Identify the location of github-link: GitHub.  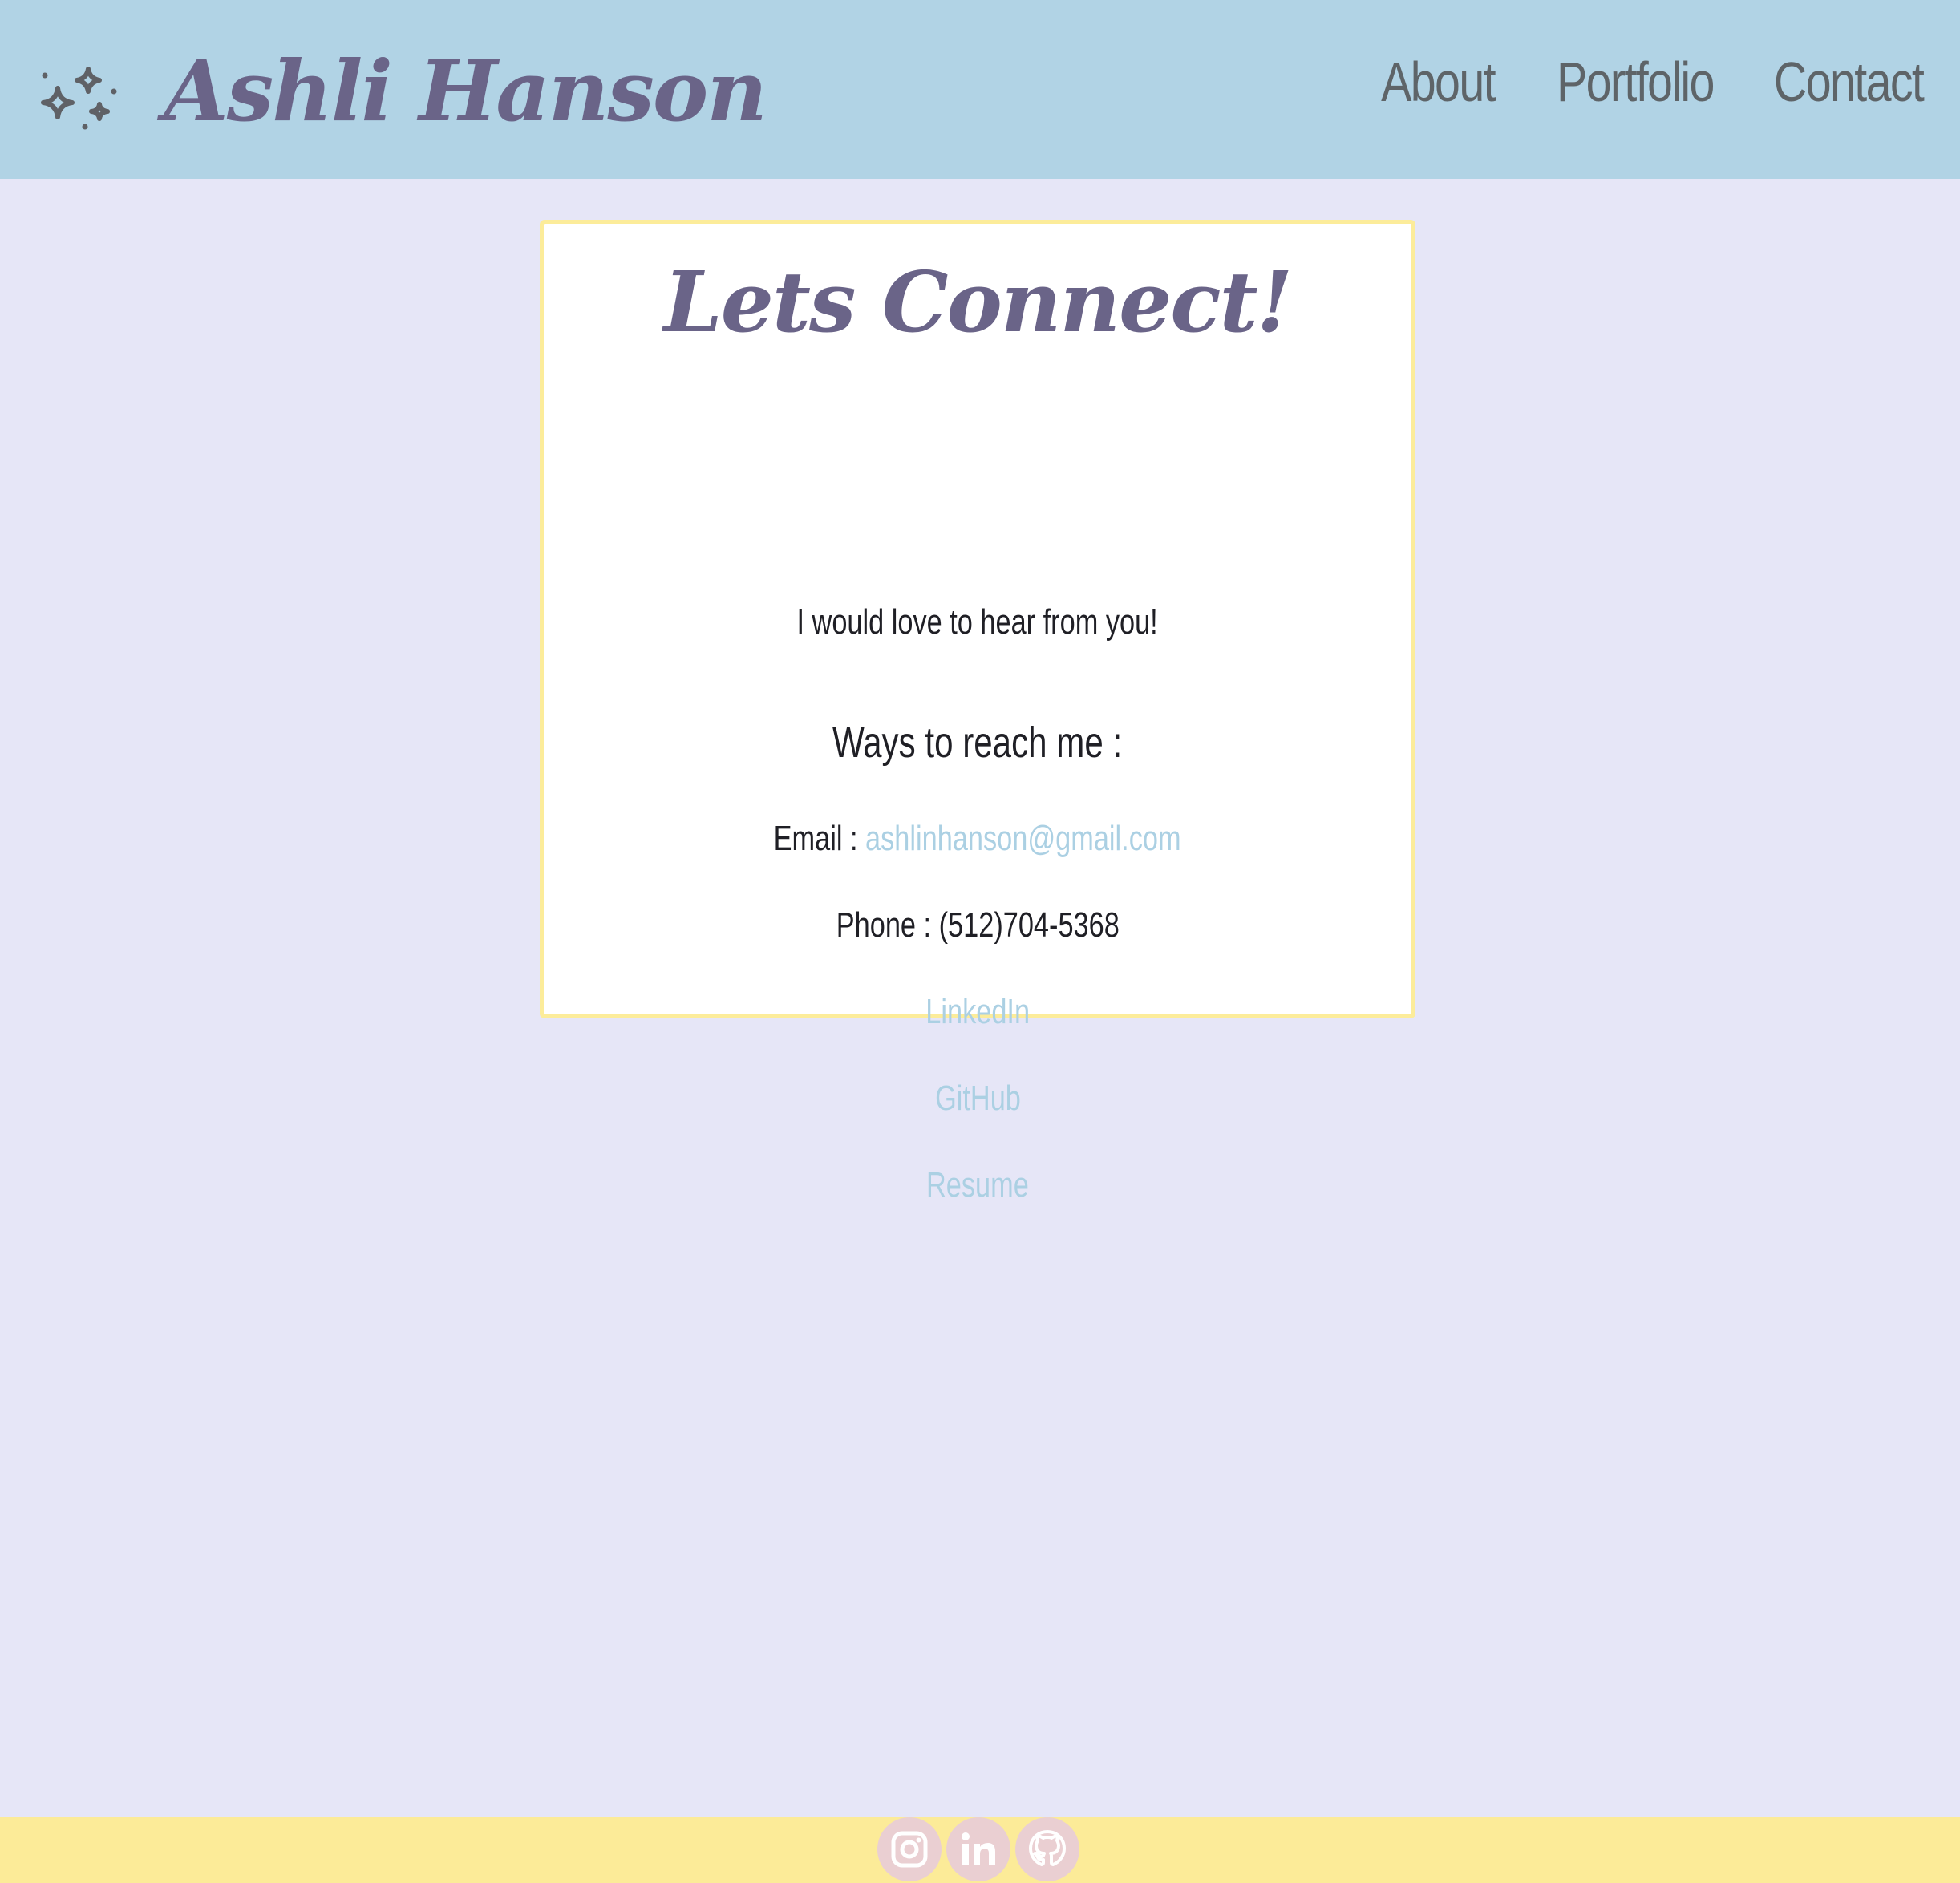
(978, 1098).